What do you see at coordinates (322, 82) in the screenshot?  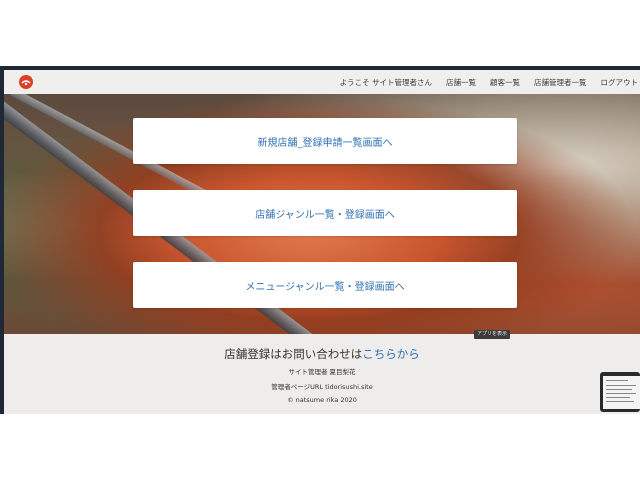 I see `navbar: ようこそ サイト管理者さん 店舗一覧 顧客一覧 店舗管理者一覧 ログアウト` at bounding box center [322, 82].